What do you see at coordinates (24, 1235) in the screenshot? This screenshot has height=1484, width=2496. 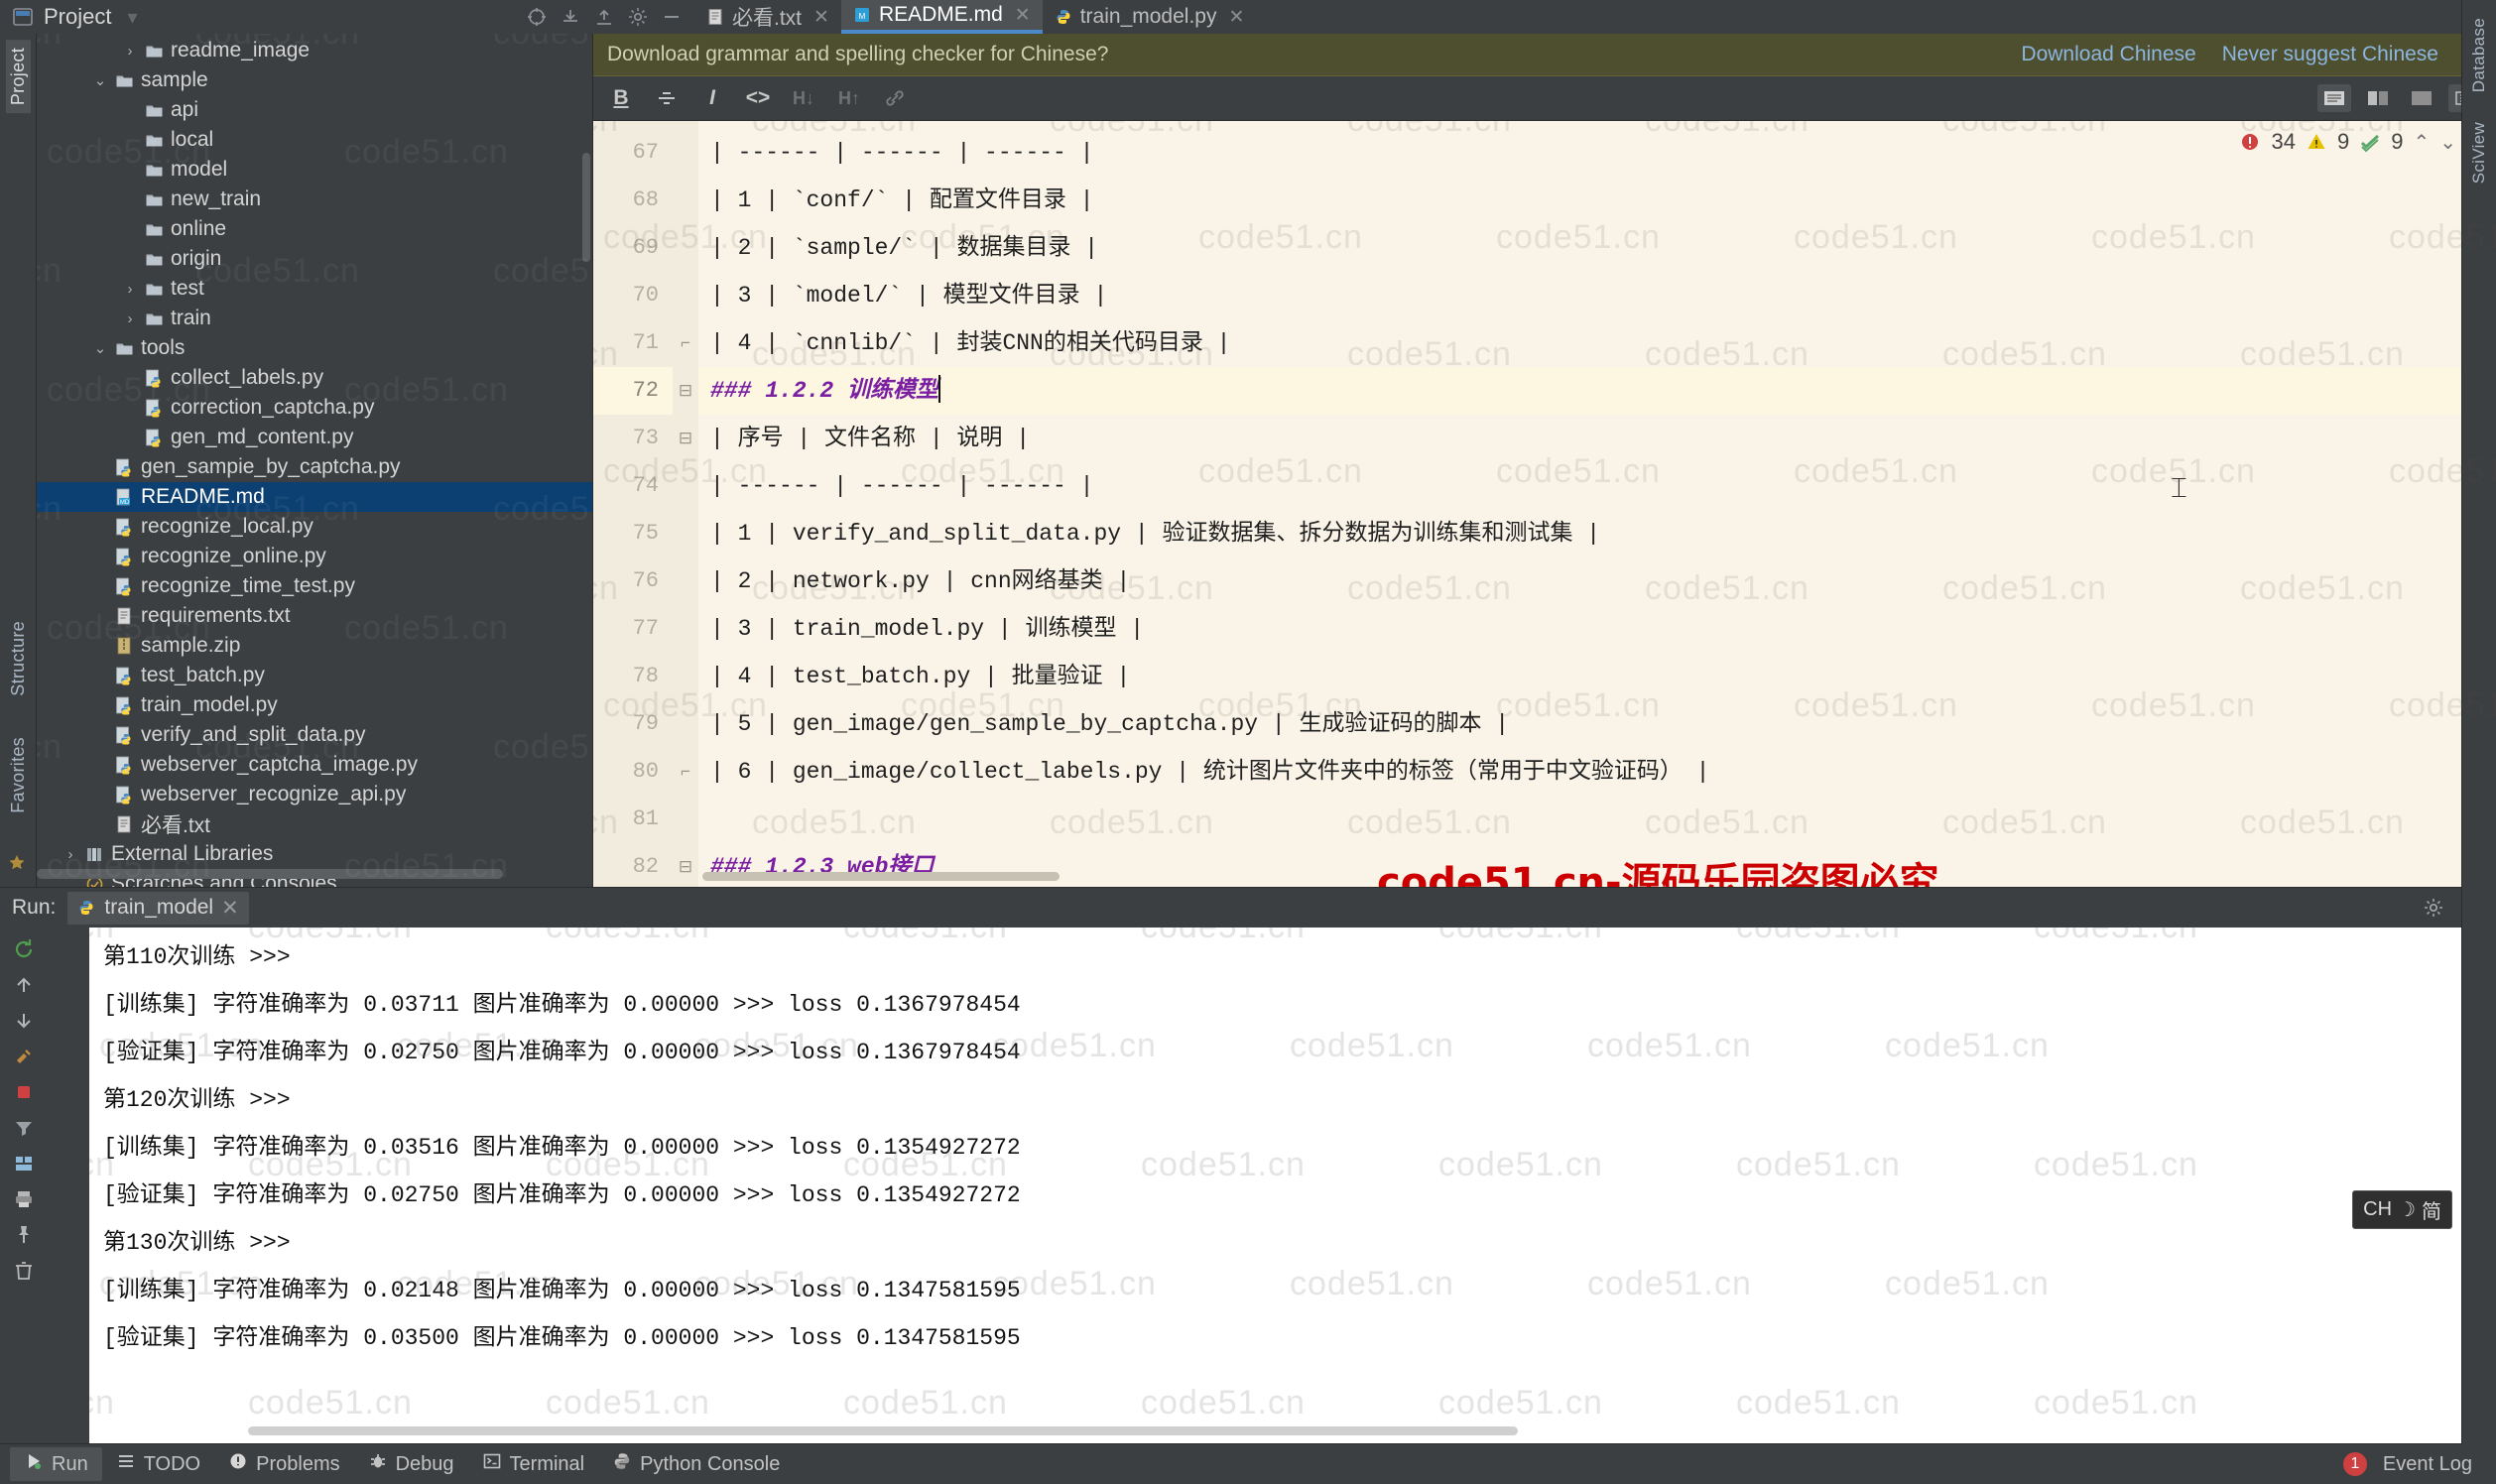 I see `pin-icon` at bounding box center [24, 1235].